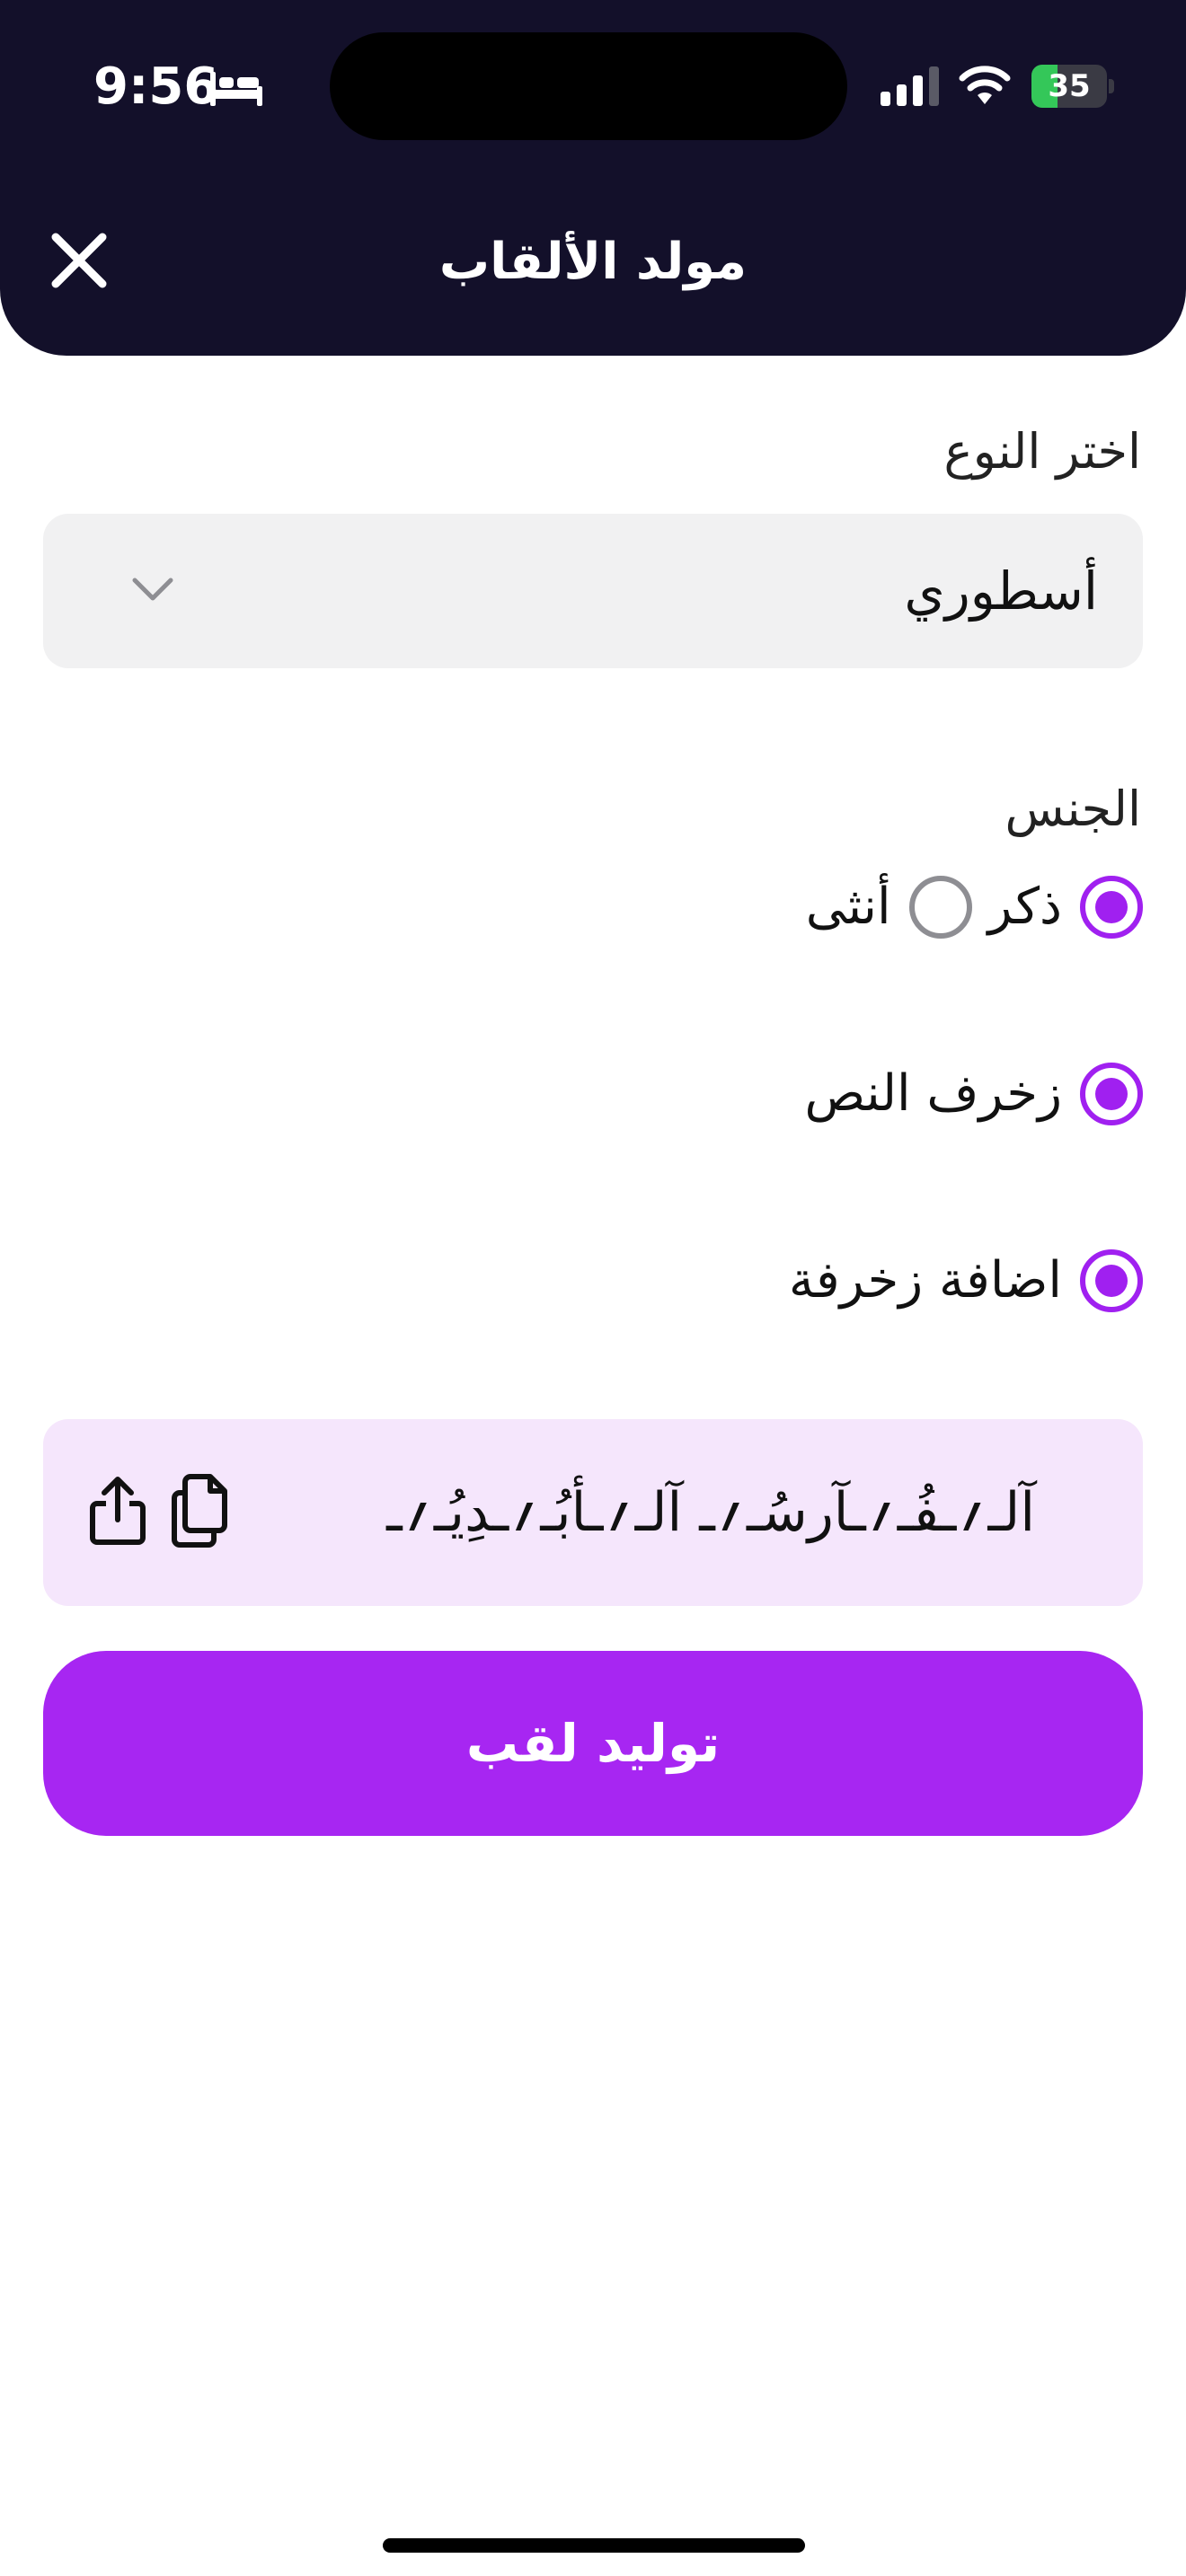 This screenshot has height=2576, width=1186. Describe the element at coordinates (588, 86) in the screenshot. I see `dynamic-island` at that location.